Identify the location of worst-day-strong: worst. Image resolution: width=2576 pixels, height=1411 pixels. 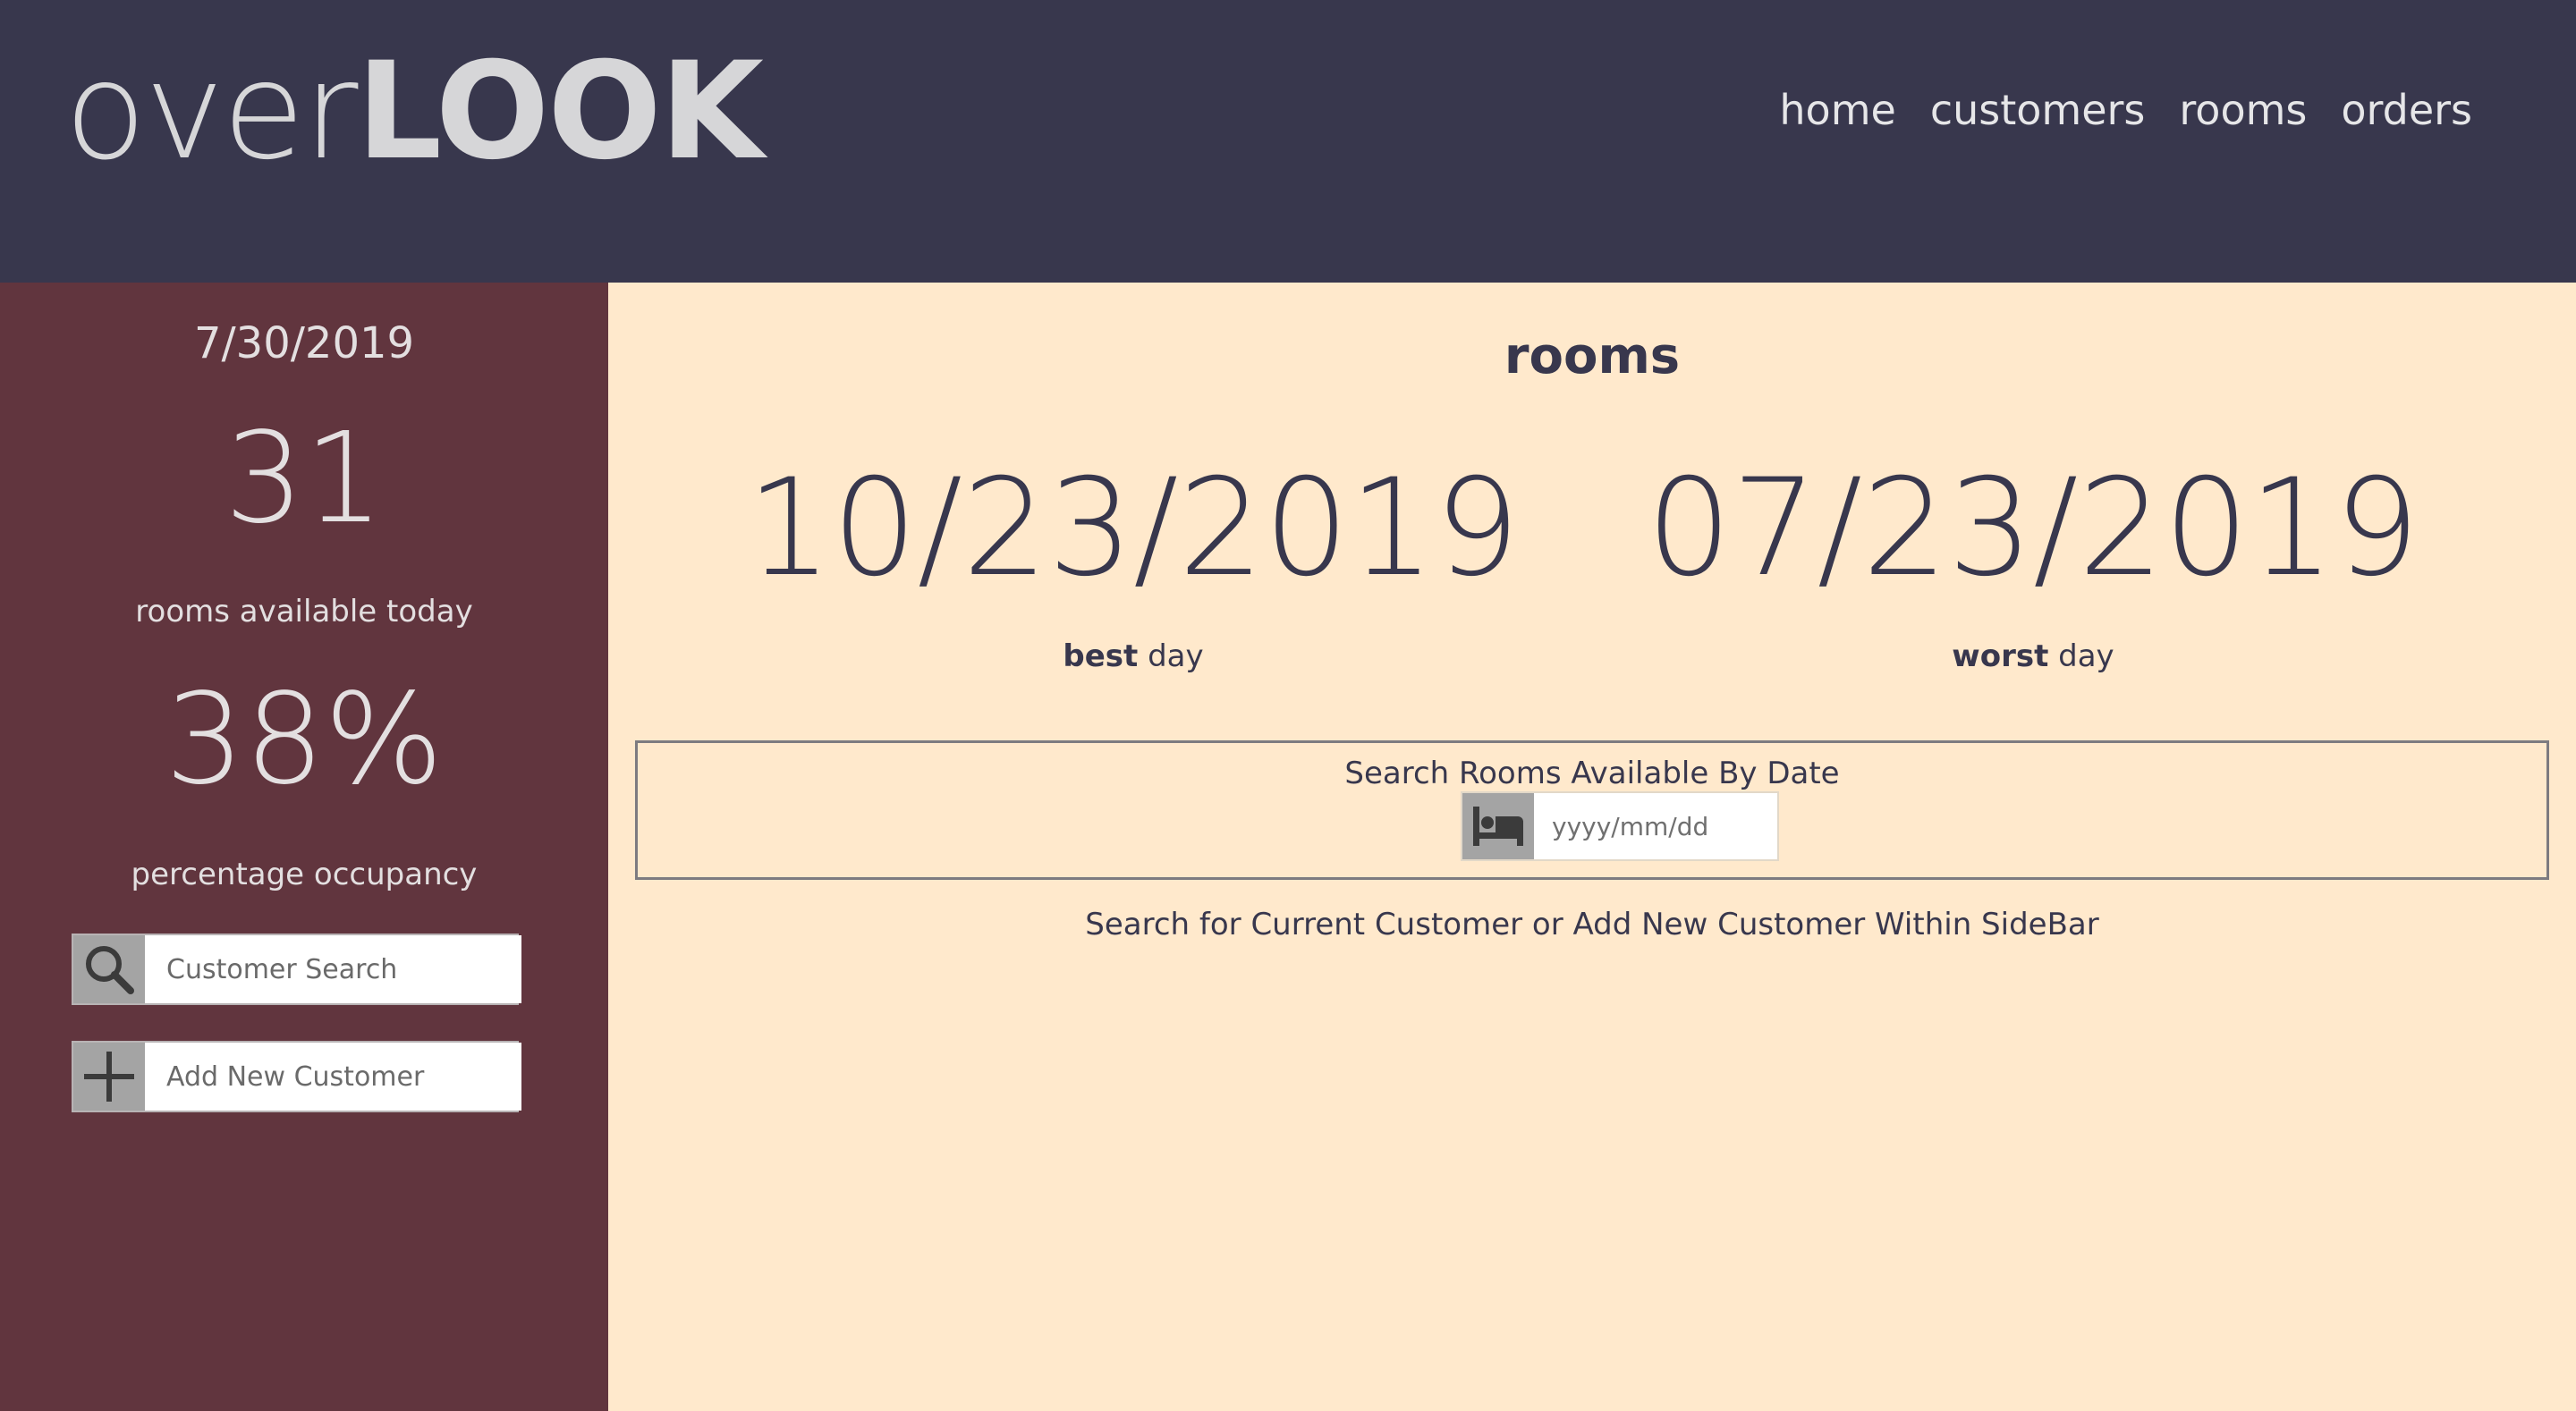
(2000, 656).